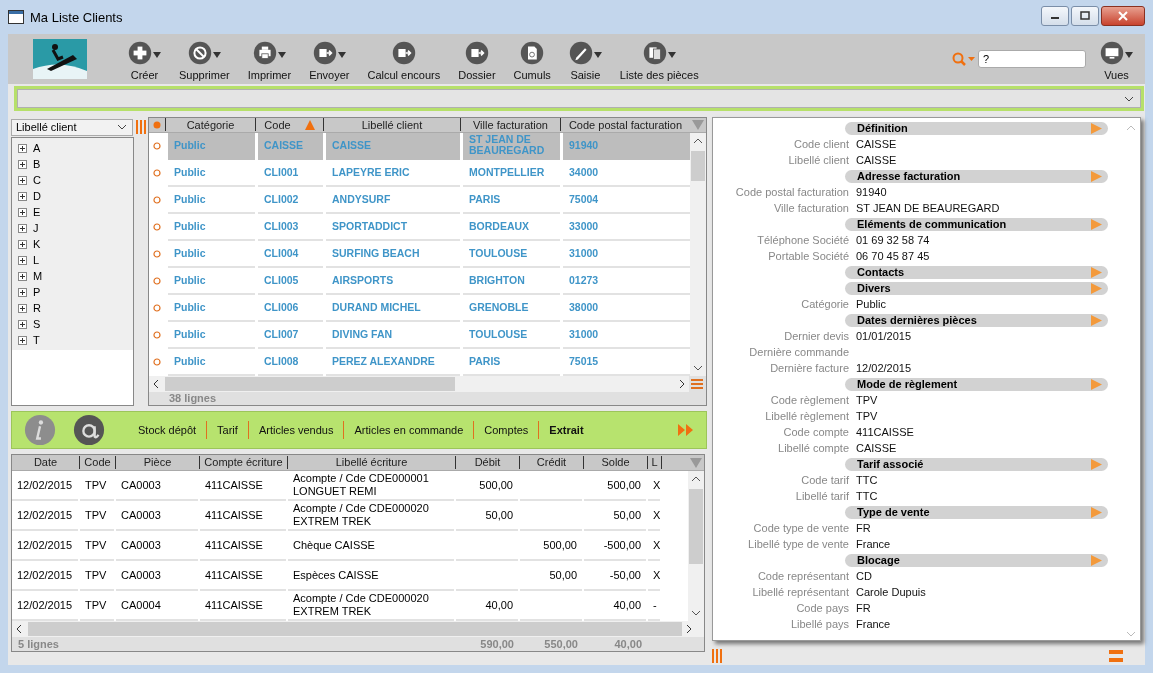 The width and height of the screenshot is (1153, 673). What do you see at coordinates (655, 462) in the screenshot?
I see `column-header: L` at bounding box center [655, 462].